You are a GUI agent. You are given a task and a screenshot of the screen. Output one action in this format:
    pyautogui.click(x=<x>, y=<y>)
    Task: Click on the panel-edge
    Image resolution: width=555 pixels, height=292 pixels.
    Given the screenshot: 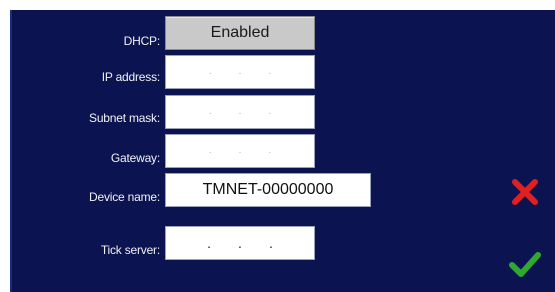 What is the action you would take?
    pyautogui.click(x=11, y=151)
    